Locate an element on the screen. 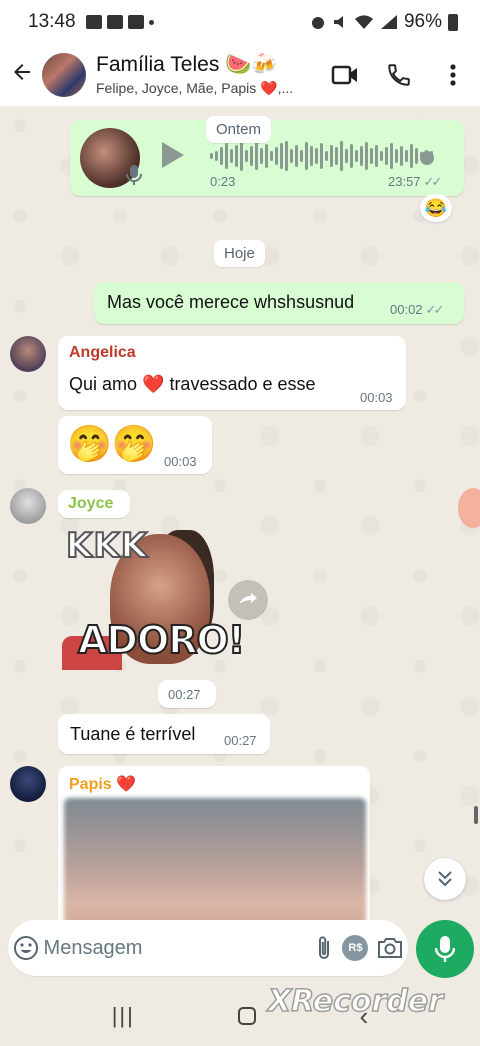 This screenshot has height=1046, width=480. group-avatar is located at coordinates (64, 75).